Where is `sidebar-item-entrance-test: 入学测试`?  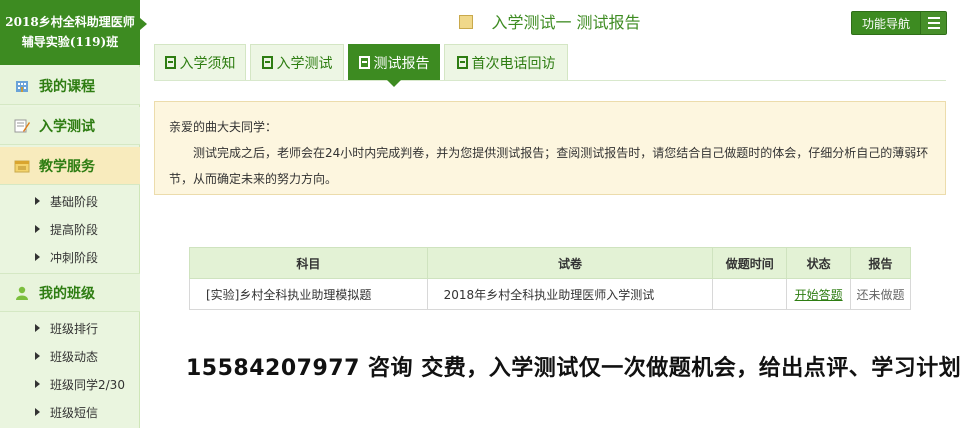 sidebar-item-entrance-test: 入学测试 is located at coordinates (70, 126).